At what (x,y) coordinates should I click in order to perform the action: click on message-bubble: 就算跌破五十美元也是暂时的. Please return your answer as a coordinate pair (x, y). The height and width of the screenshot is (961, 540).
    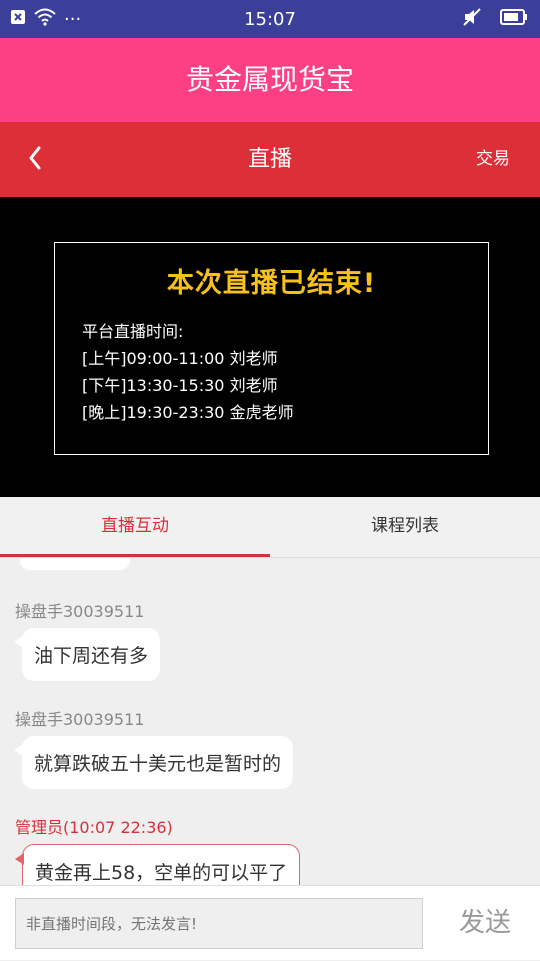
    Looking at the image, I should click on (153, 762).